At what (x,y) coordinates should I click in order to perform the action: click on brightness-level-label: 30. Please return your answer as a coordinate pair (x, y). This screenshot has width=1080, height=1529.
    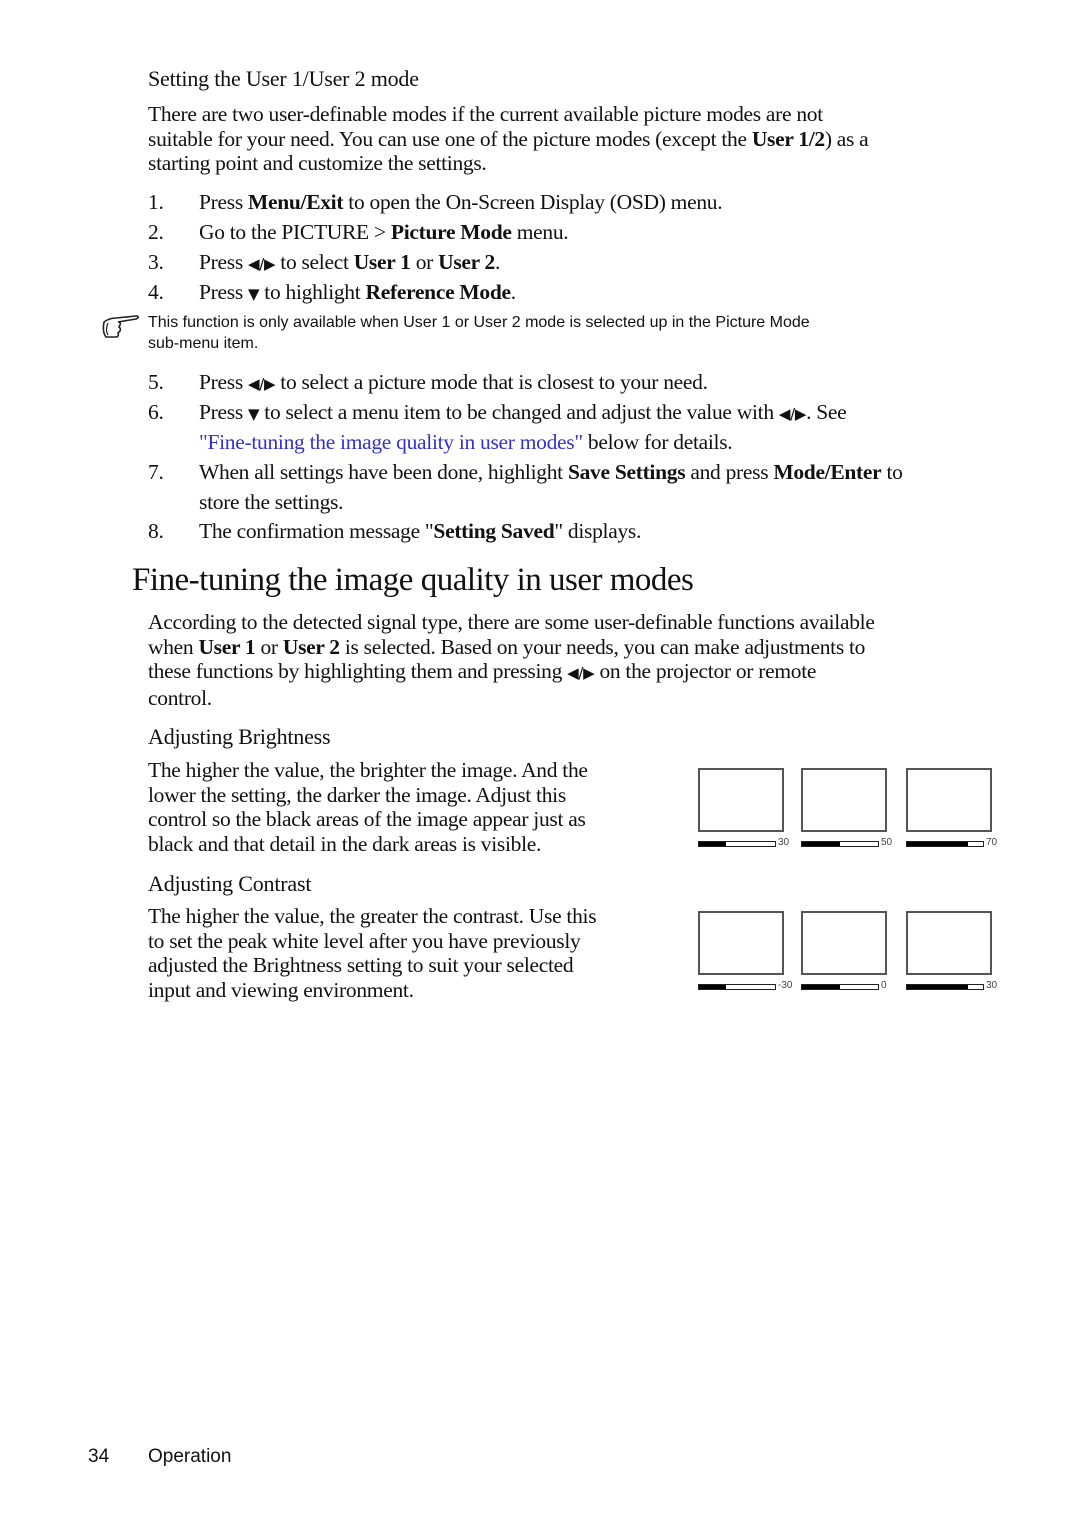
    Looking at the image, I should click on (784, 842).